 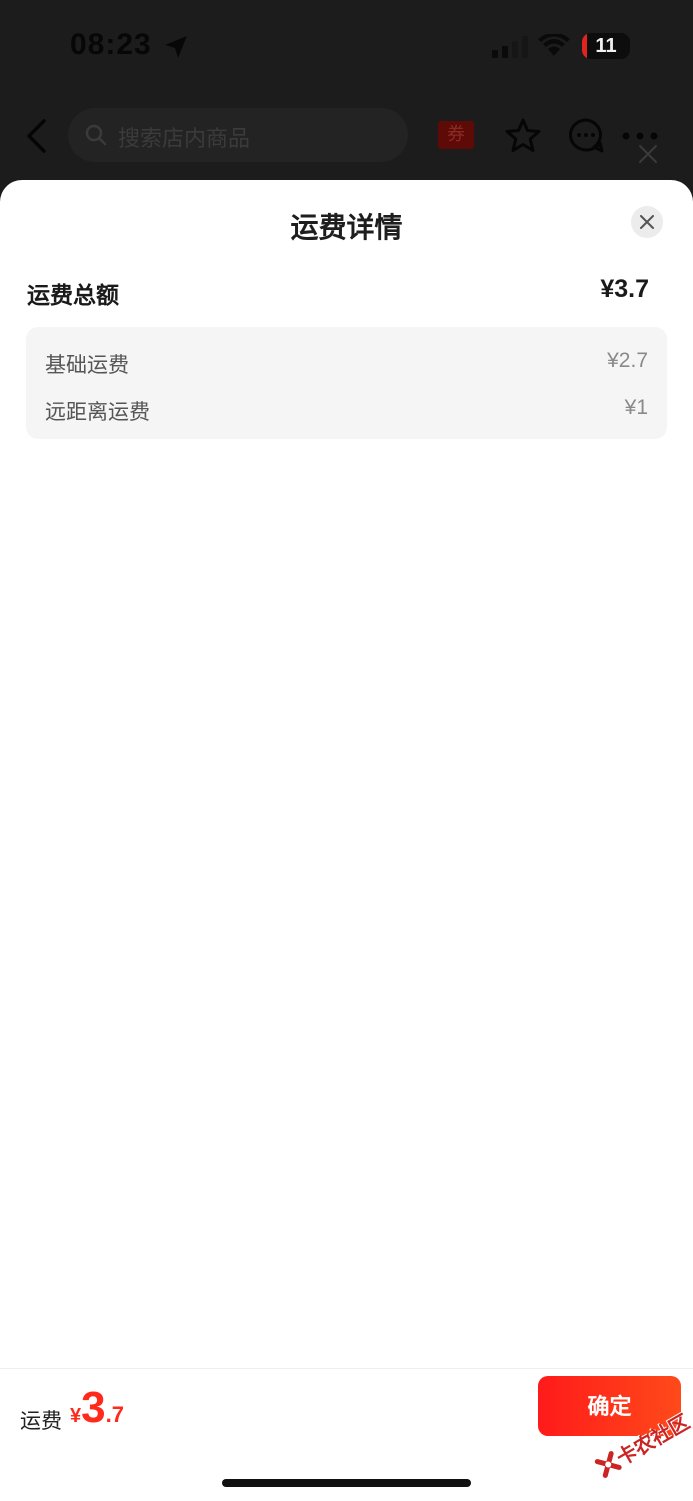 I want to click on search-placeholder: 搜索店内商品, so click(x=184, y=139).